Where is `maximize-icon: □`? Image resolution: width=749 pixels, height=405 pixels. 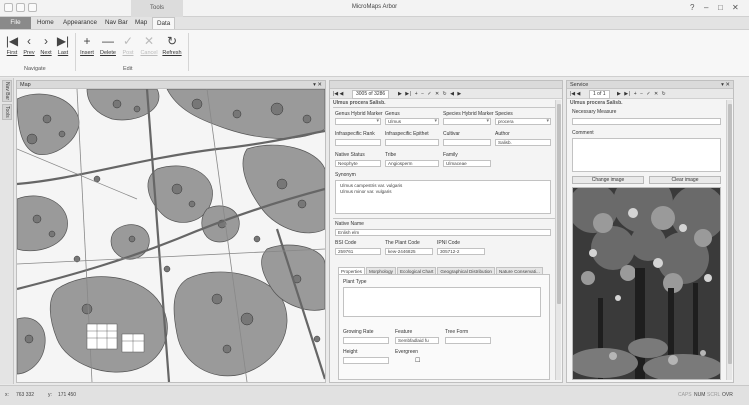 maximize-icon: □ is located at coordinates (720, 8).